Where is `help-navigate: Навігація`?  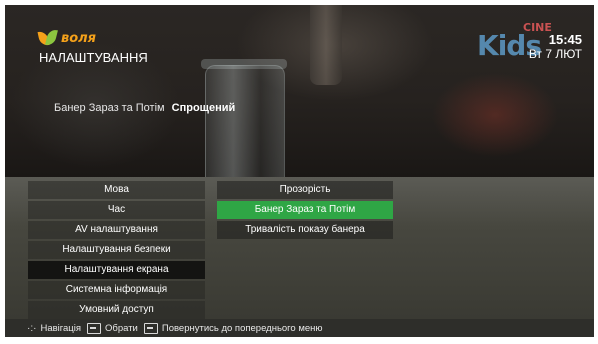 help-navigate: Навігація is located at coordinates (60, 328).